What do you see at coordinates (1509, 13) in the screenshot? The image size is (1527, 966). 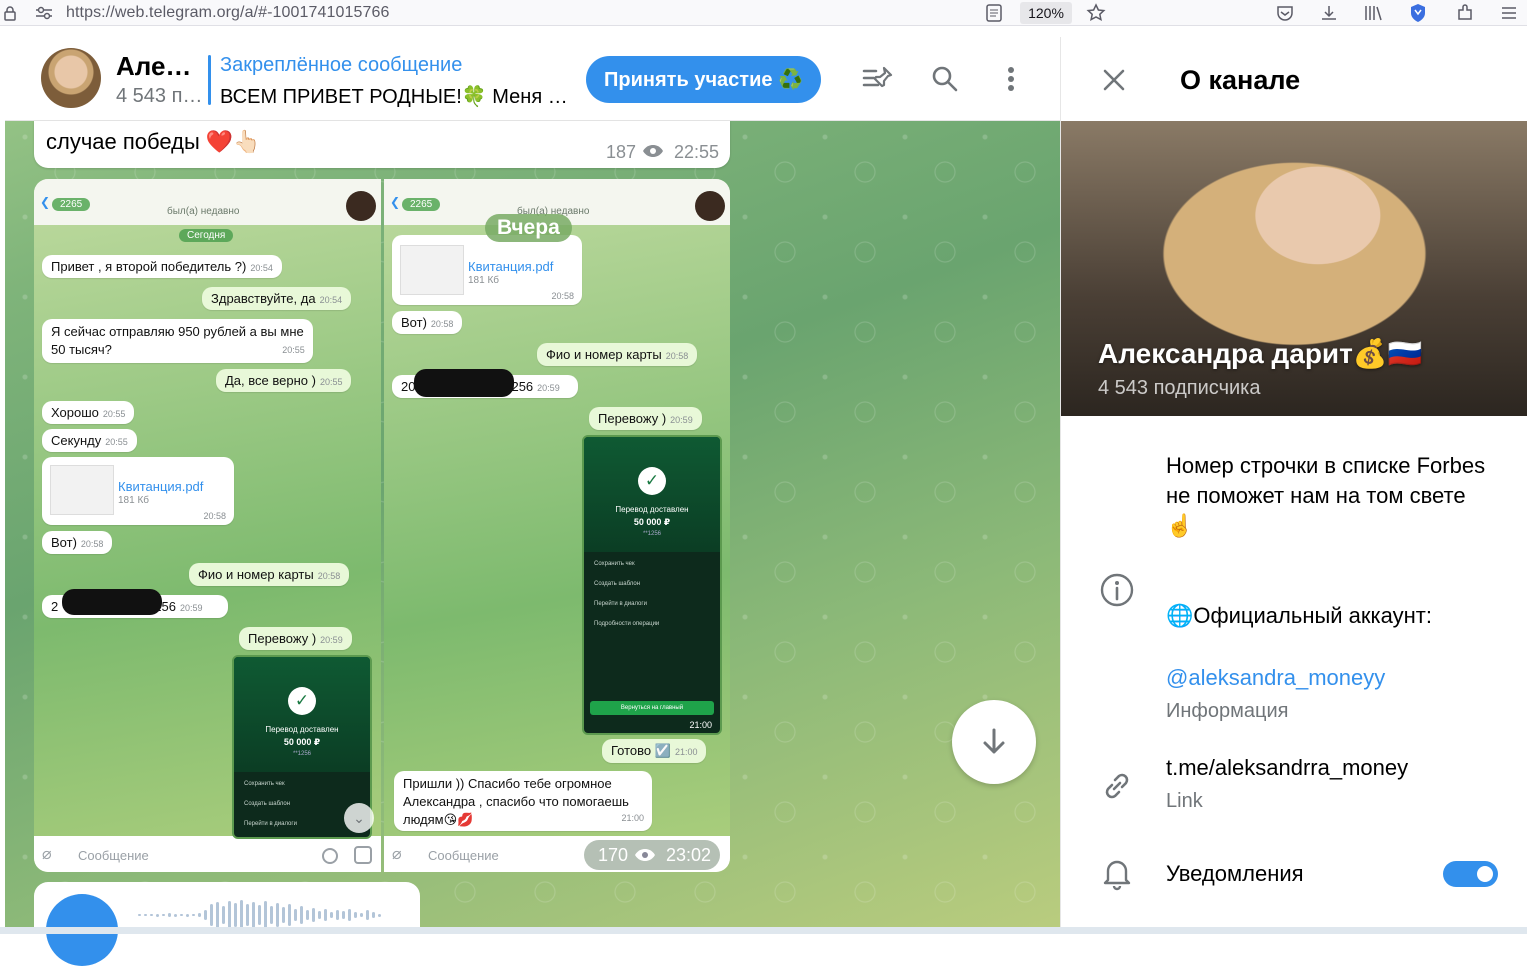 I see `menu-icon` at bounding box center [1509, 13].